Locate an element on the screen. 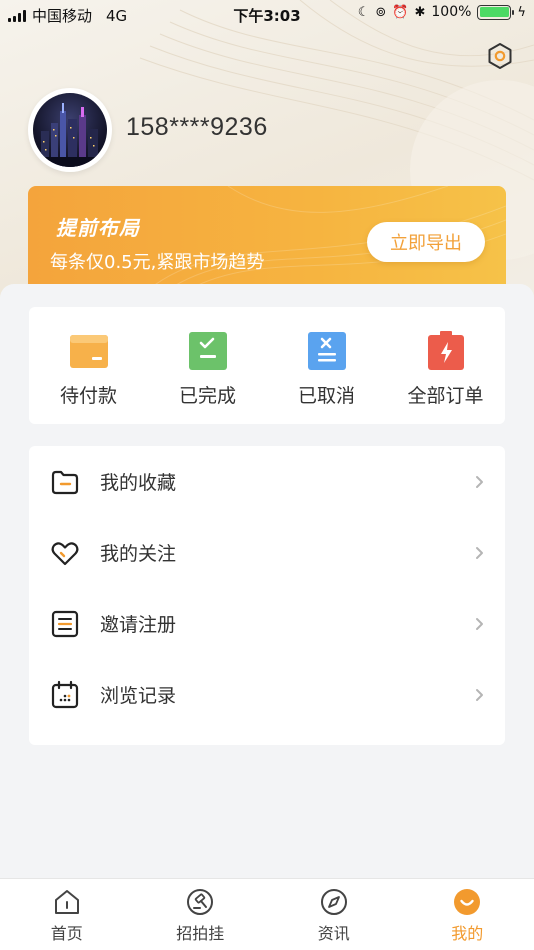 This screenshot has height=950, width=534. menu-item-history: 浏览记录 is located at coordinates (267, 694).